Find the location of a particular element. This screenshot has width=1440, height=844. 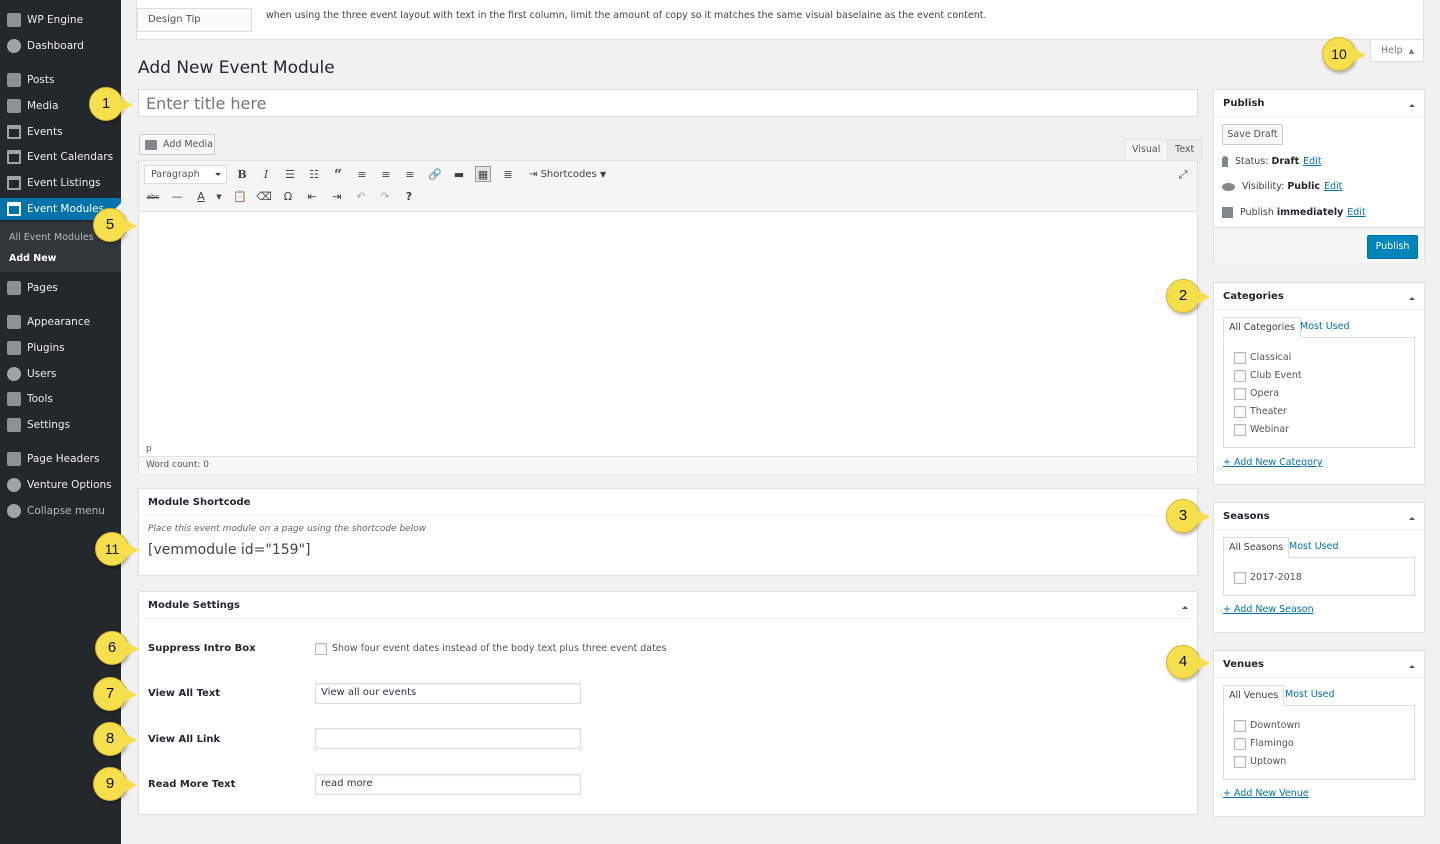

caret-down-icon: ▼ is located at coordinates (219, 197).